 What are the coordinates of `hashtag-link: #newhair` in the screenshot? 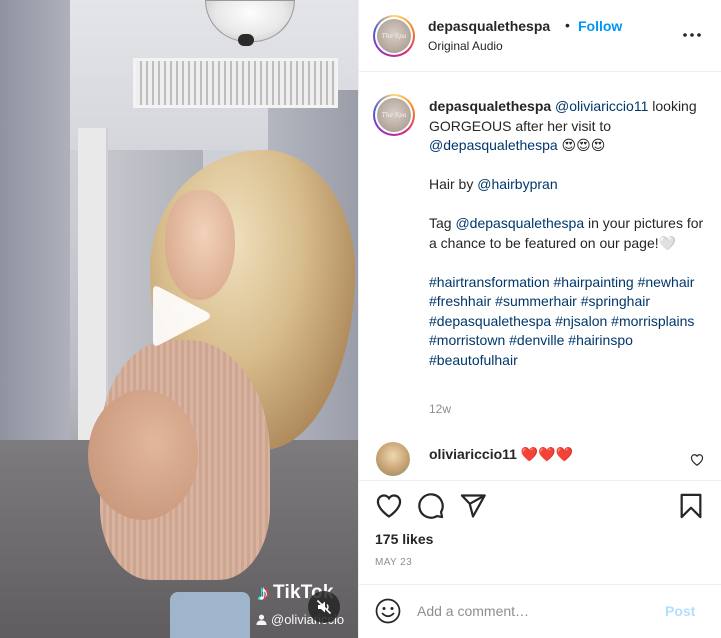 It's located at (666, 282).